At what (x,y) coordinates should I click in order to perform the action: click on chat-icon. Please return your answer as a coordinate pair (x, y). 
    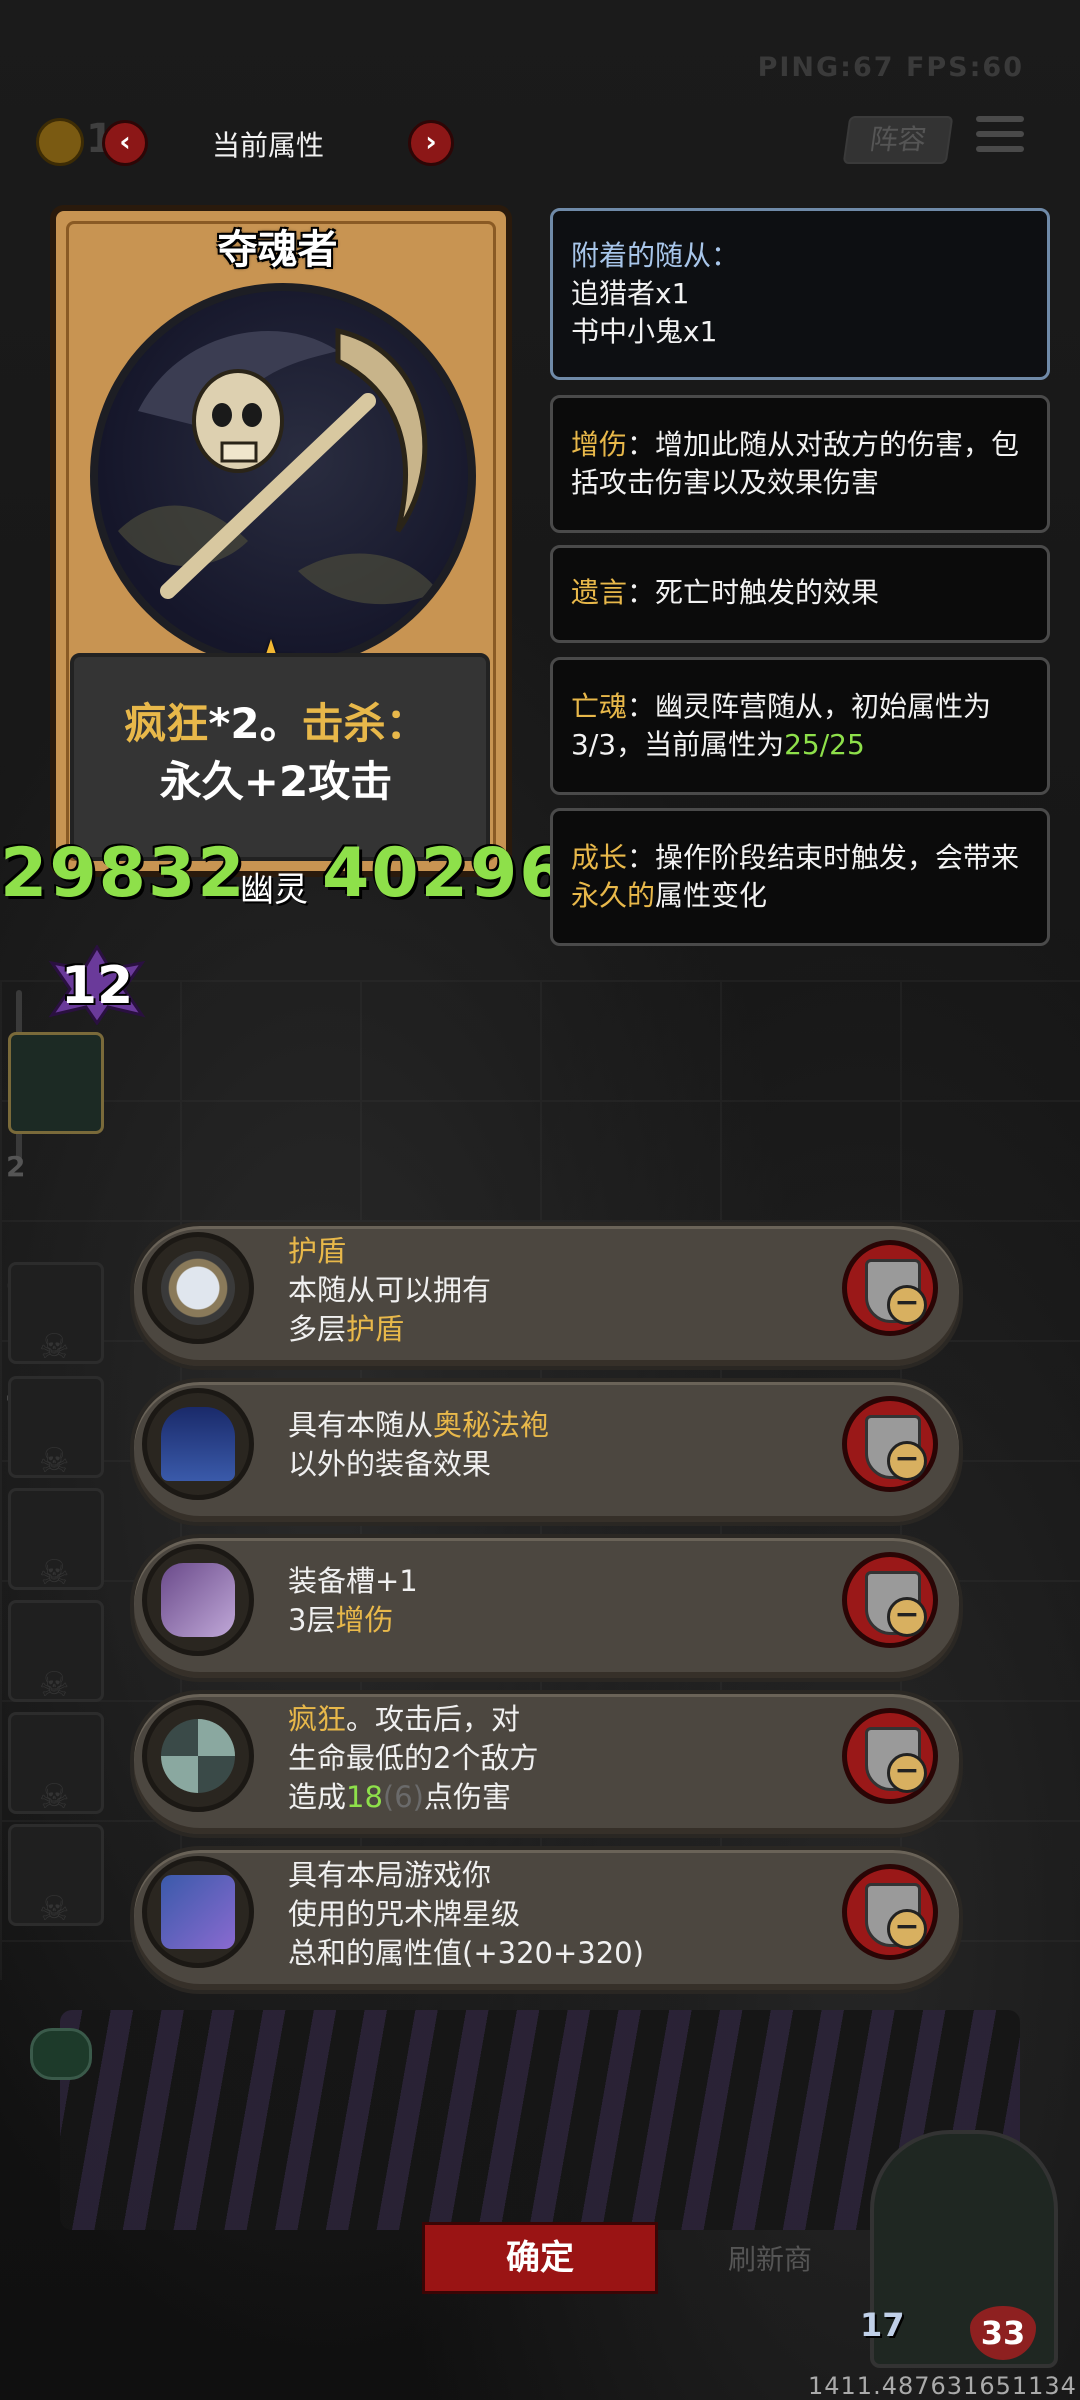
    Looking at the image, I should click on (61, 2054).